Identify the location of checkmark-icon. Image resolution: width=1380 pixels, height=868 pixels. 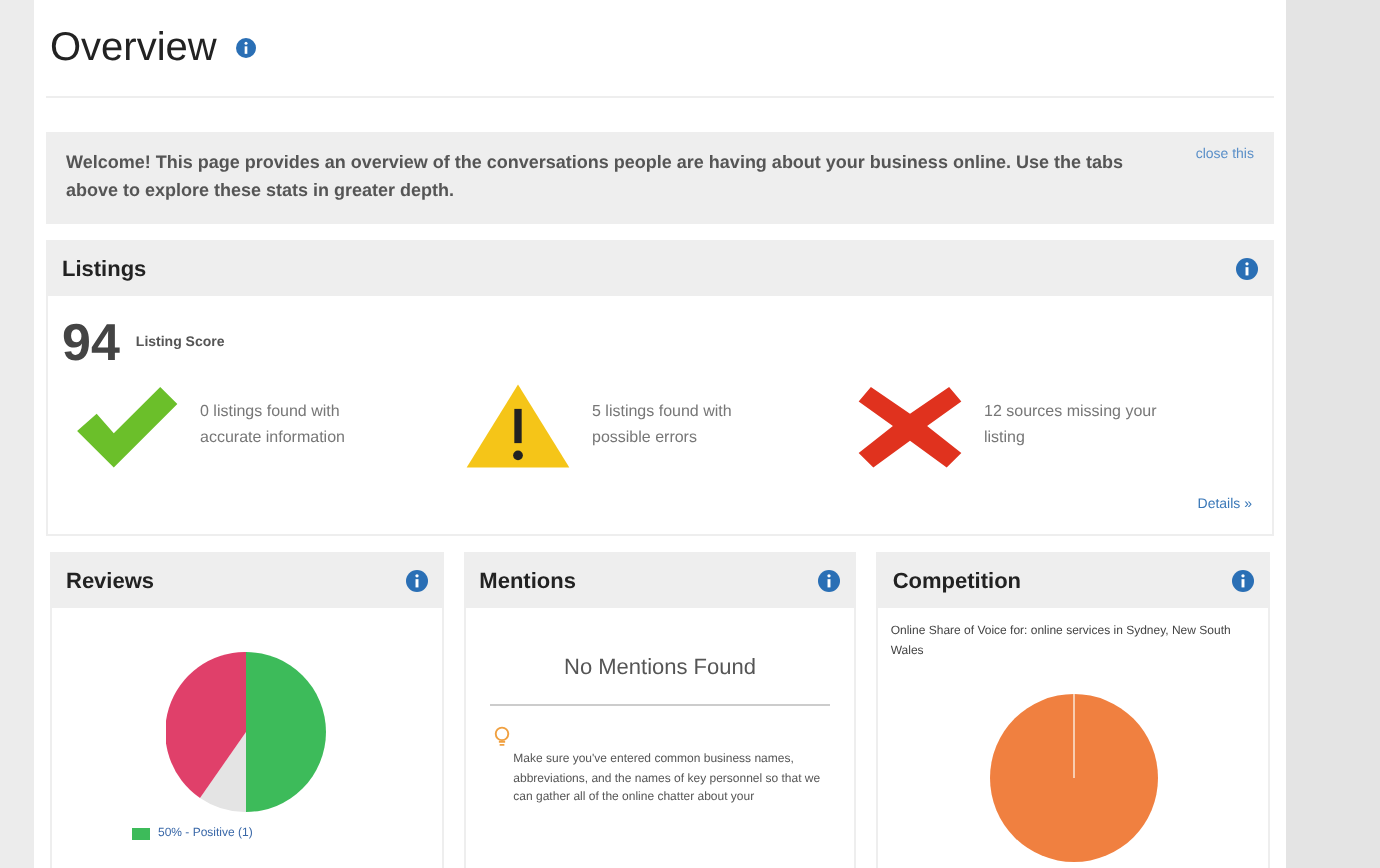
(126, 426).